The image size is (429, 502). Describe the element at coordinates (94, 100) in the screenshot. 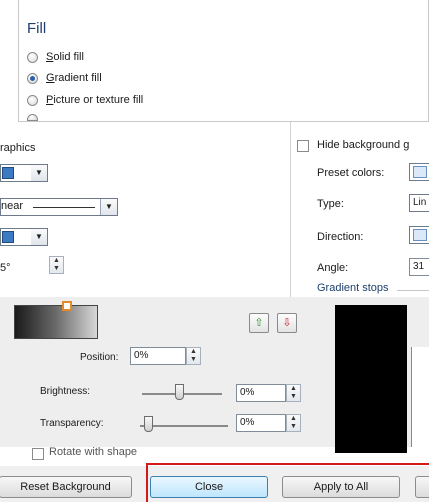

I see `picture-fill-label: Picture or texture fill` at that location.